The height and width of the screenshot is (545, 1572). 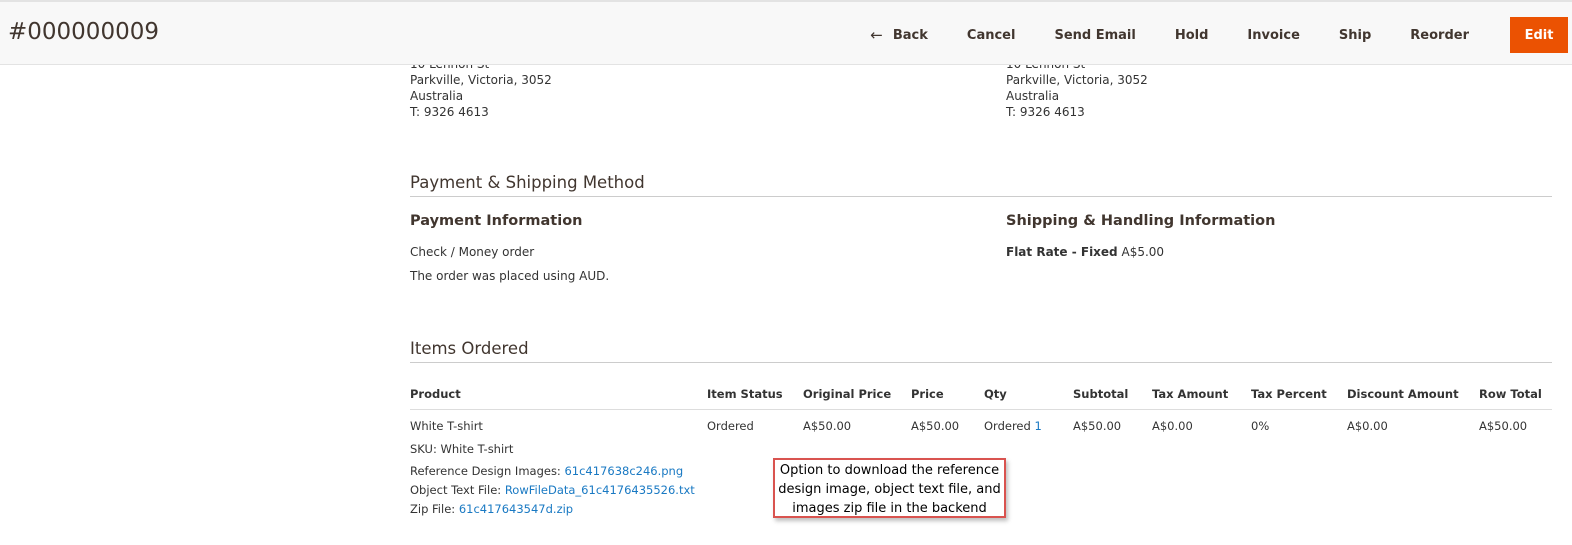 I want to click on shipping-country: Australia, so click(x=1033, y=96).